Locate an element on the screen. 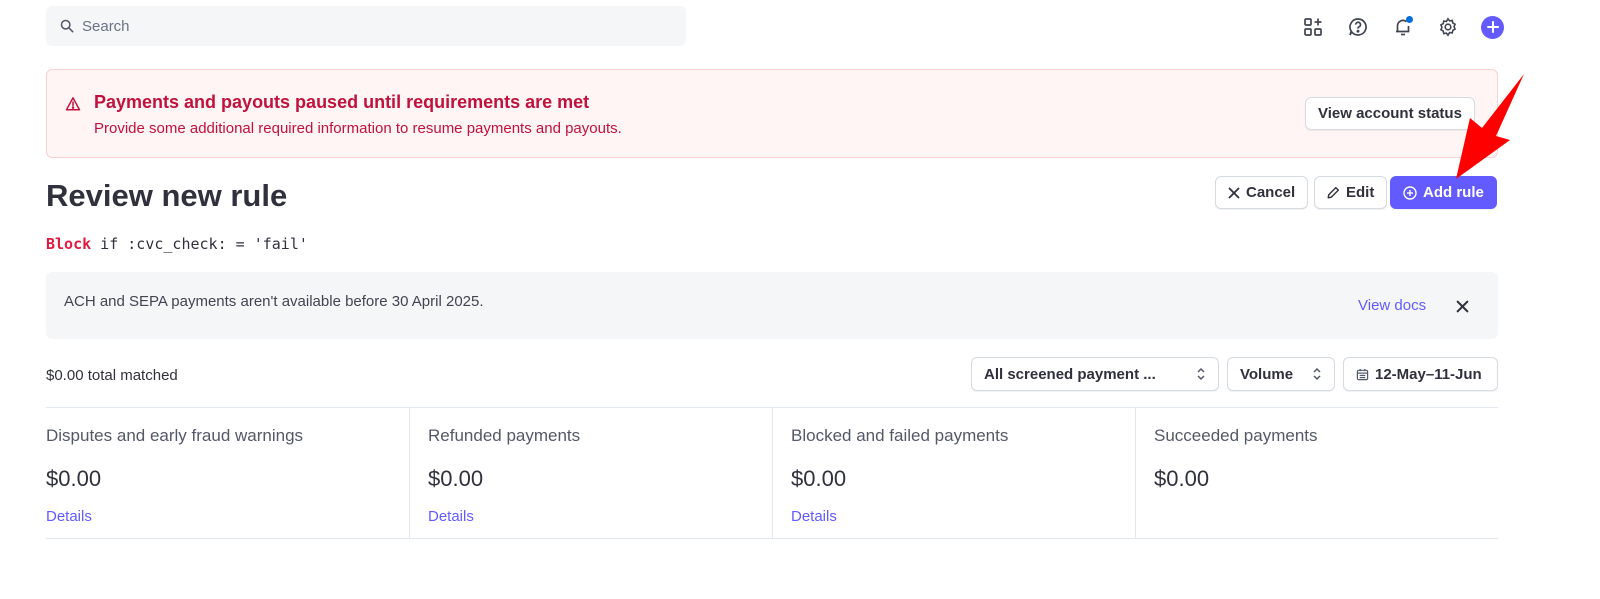  metric-label: Blocked and failed payments is located at coordinates (900, 435).